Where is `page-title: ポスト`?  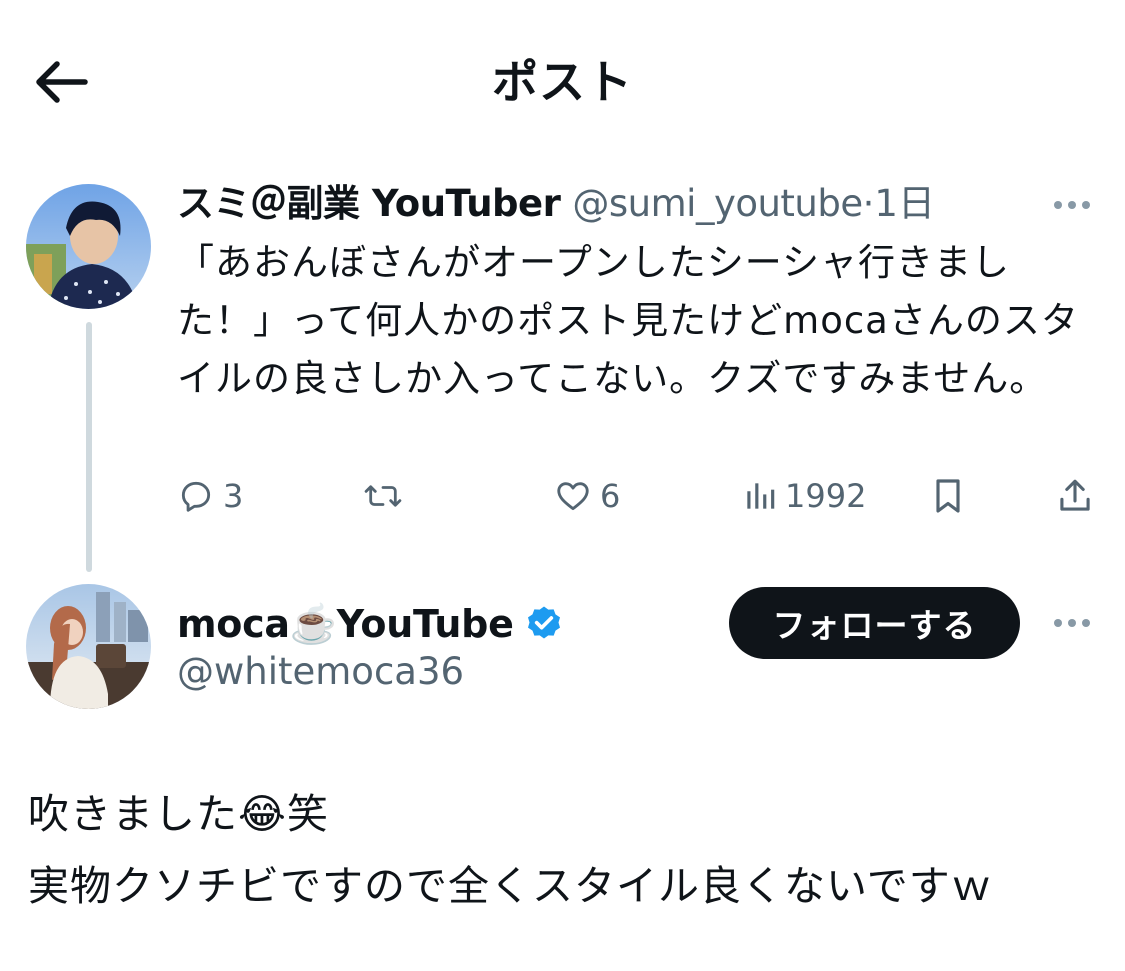
page-title: ポスト is located at coordinates (562, 82).